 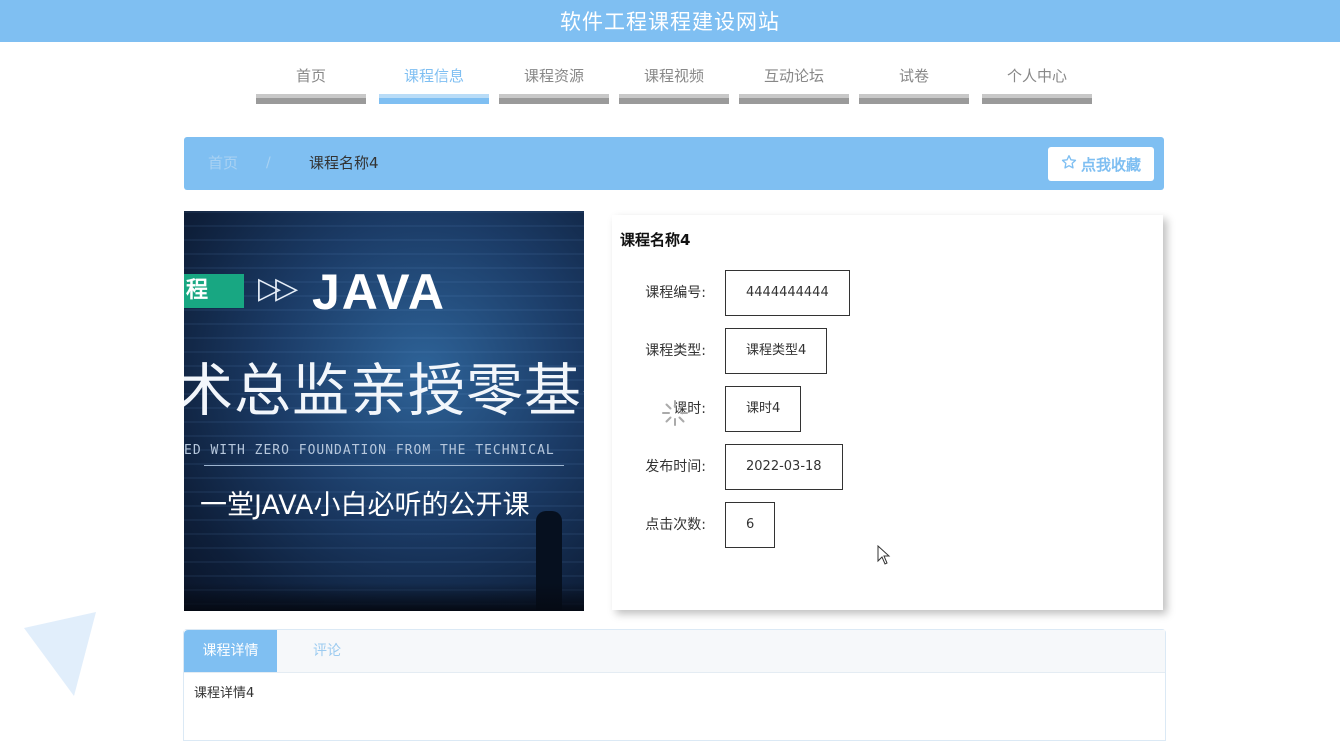 I want to click on info-label: 课程类型:, so click(x=675, y=351).